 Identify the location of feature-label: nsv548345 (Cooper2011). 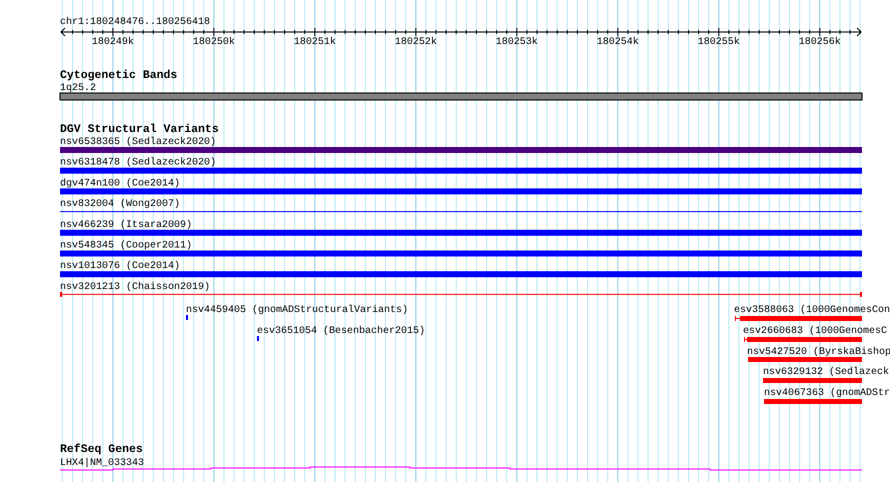
(126, 246).